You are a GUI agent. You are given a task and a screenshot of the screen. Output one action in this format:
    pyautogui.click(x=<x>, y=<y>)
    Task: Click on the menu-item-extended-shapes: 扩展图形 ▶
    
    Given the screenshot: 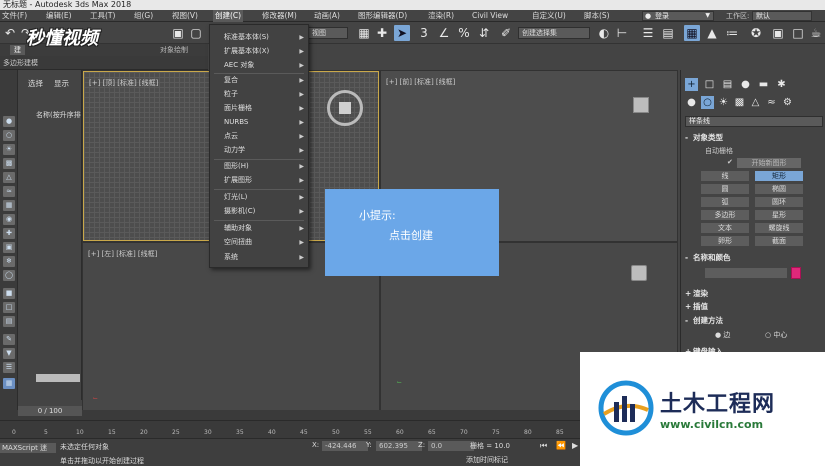 What is the action you would take?
    pyautogui.click(x=259, y=180)
    